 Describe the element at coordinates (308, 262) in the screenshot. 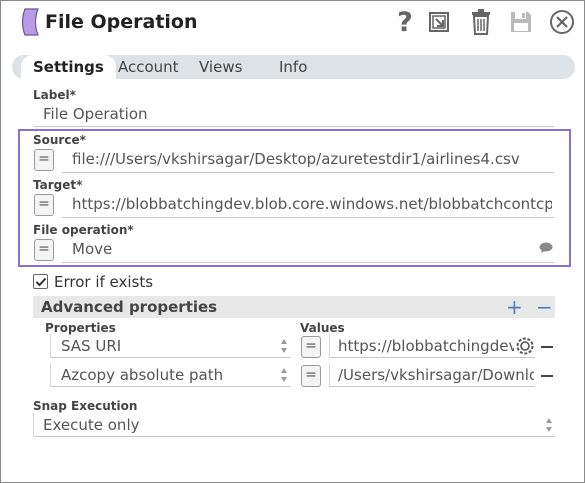

I see `file-operation-underline` at that location.